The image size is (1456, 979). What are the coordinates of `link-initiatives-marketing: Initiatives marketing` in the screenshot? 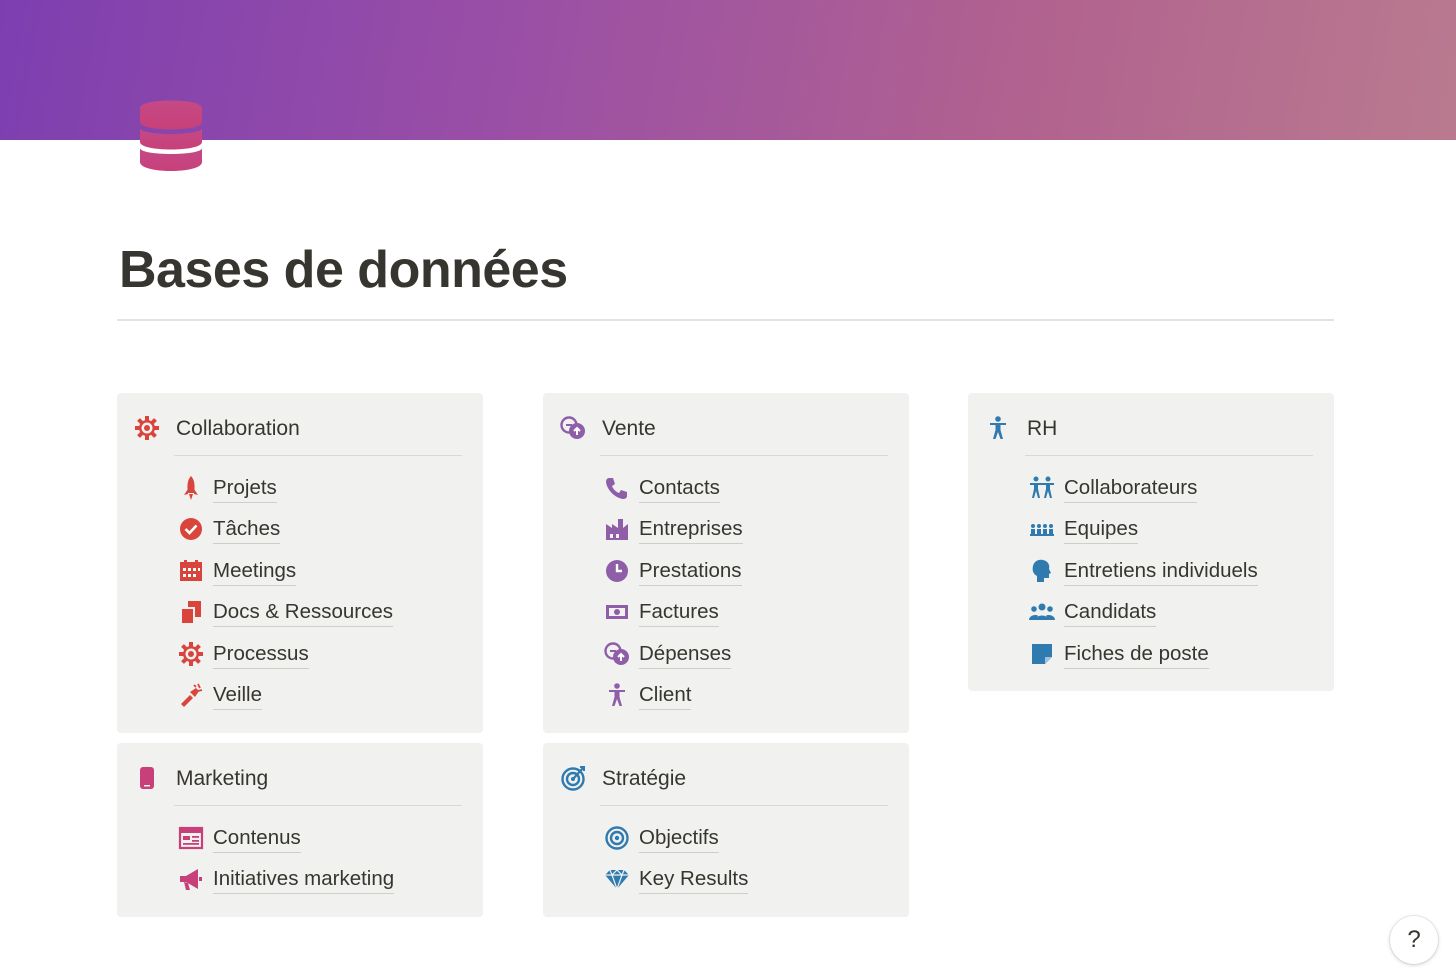 It's located at (320, 880).